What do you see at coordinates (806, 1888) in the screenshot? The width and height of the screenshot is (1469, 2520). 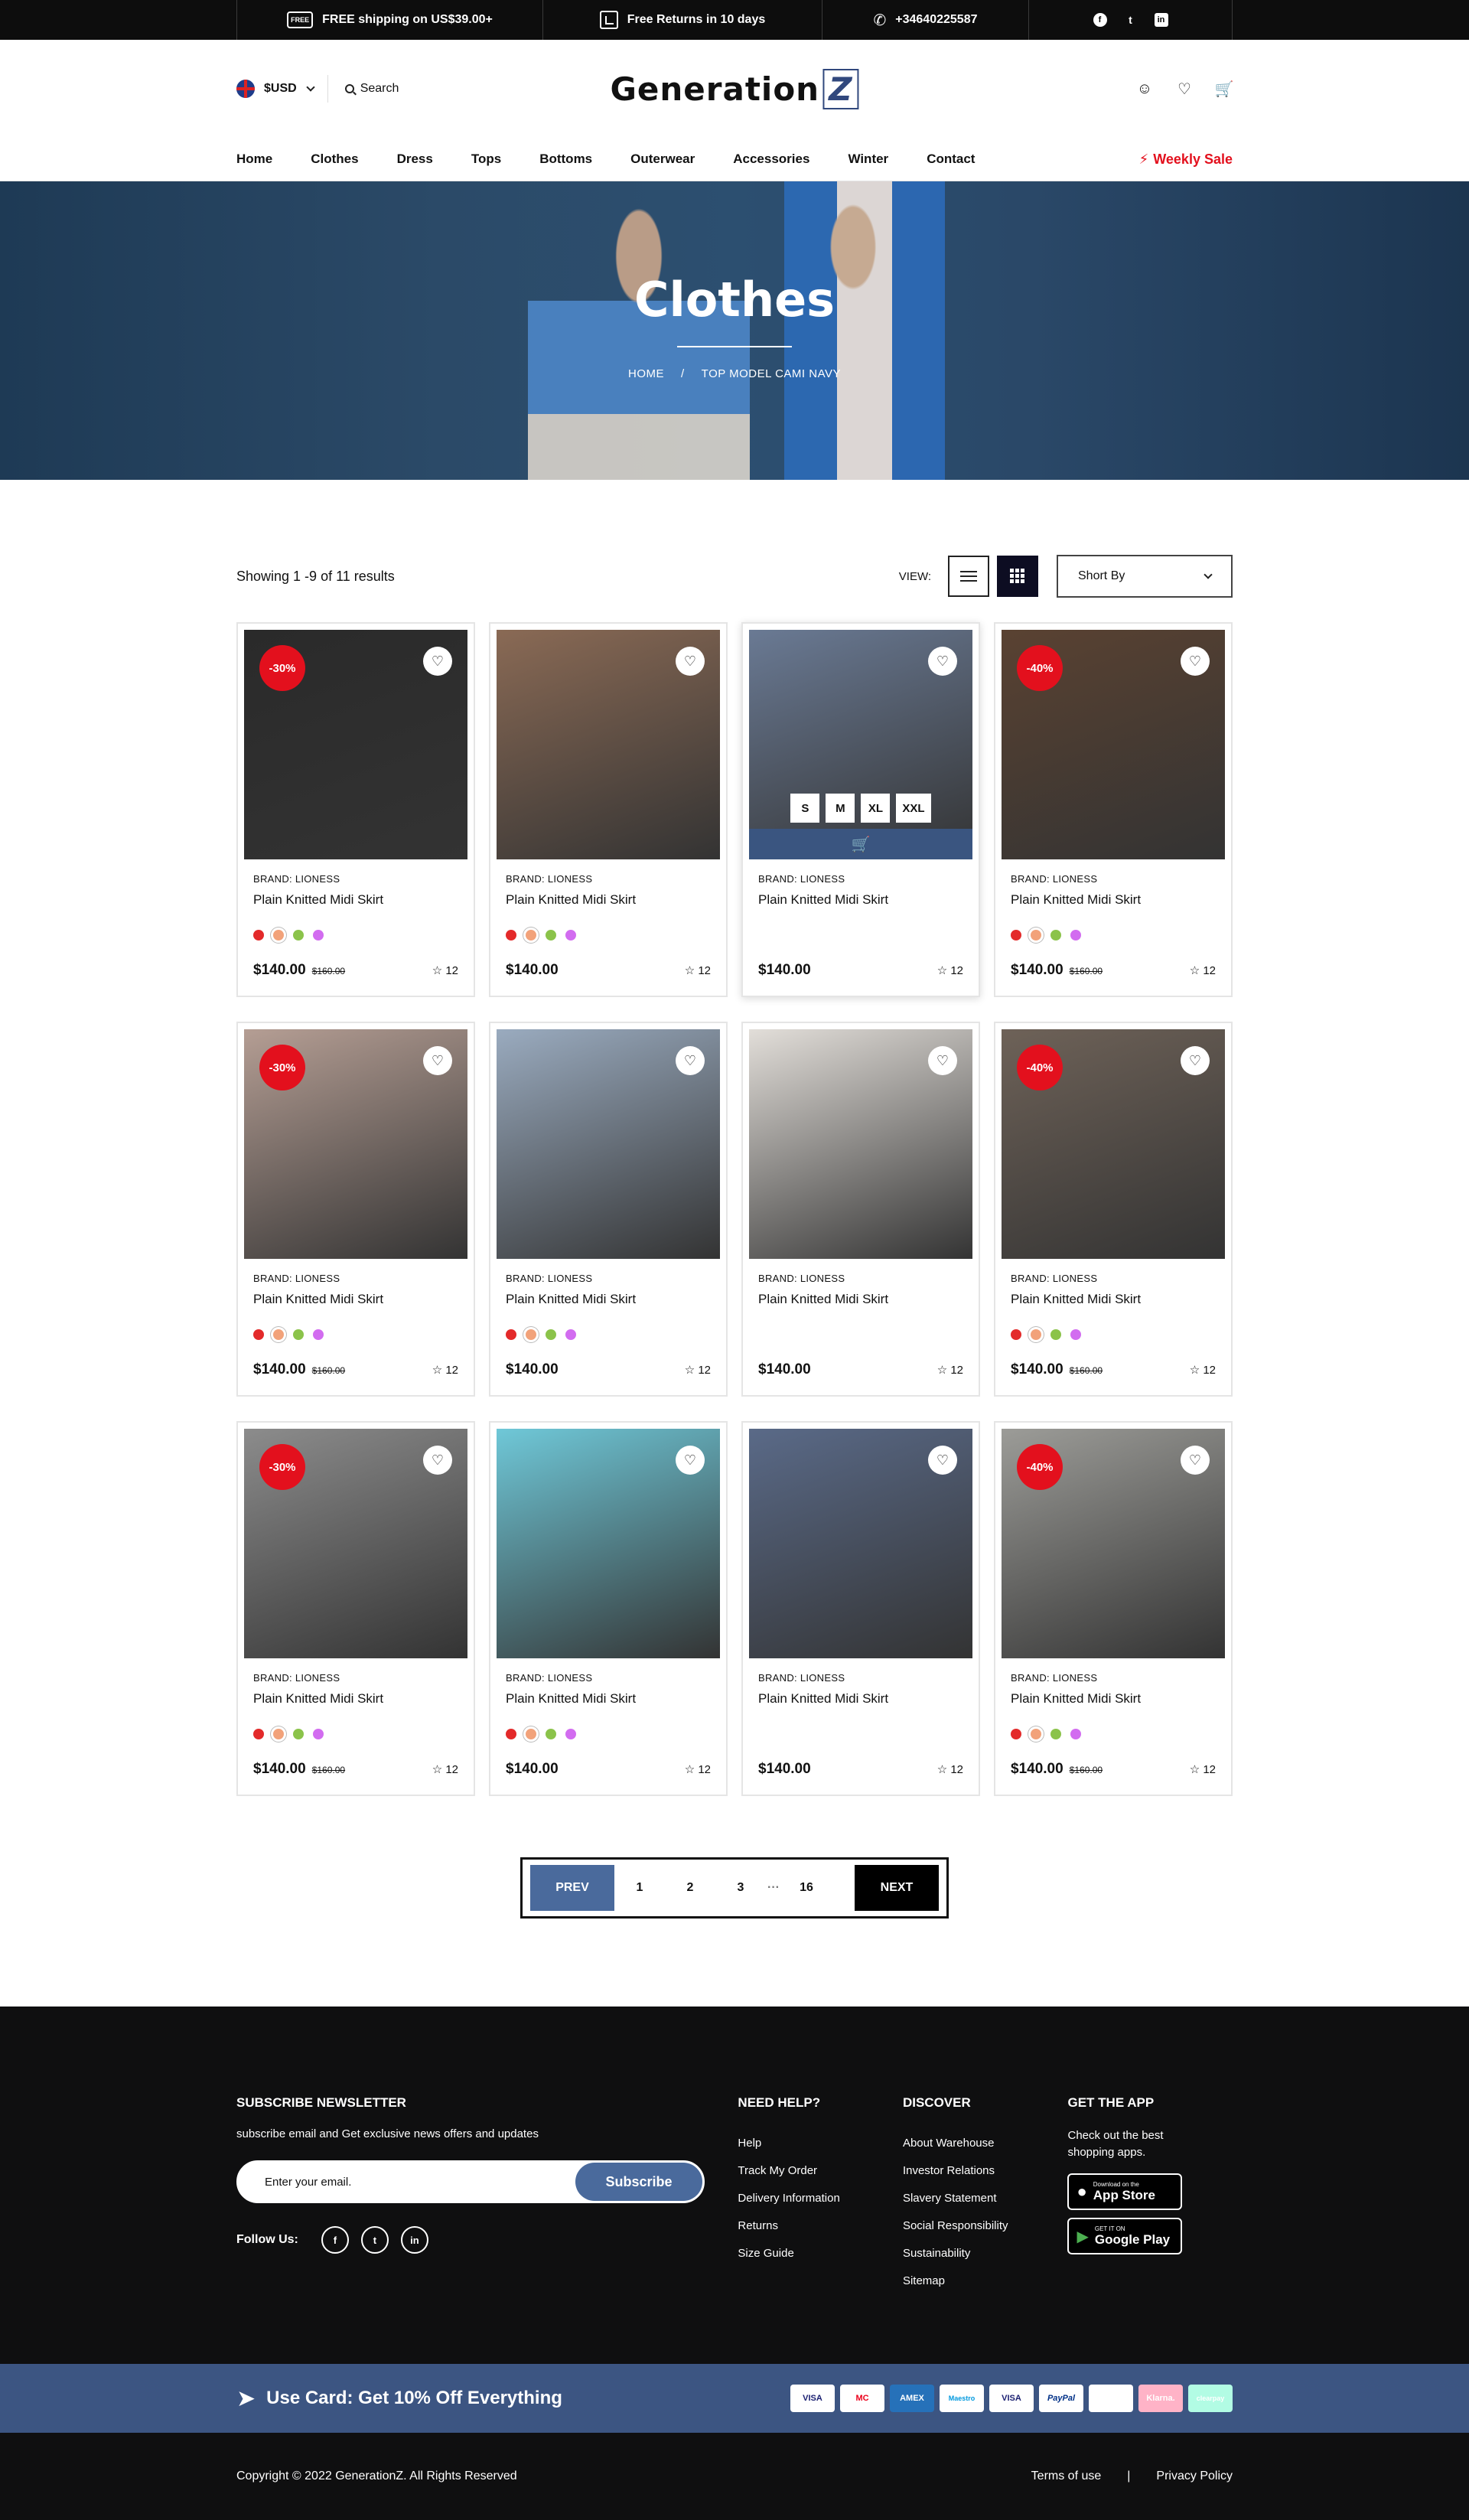 I see `page-16: 16` at bounding box center [806, 1888].